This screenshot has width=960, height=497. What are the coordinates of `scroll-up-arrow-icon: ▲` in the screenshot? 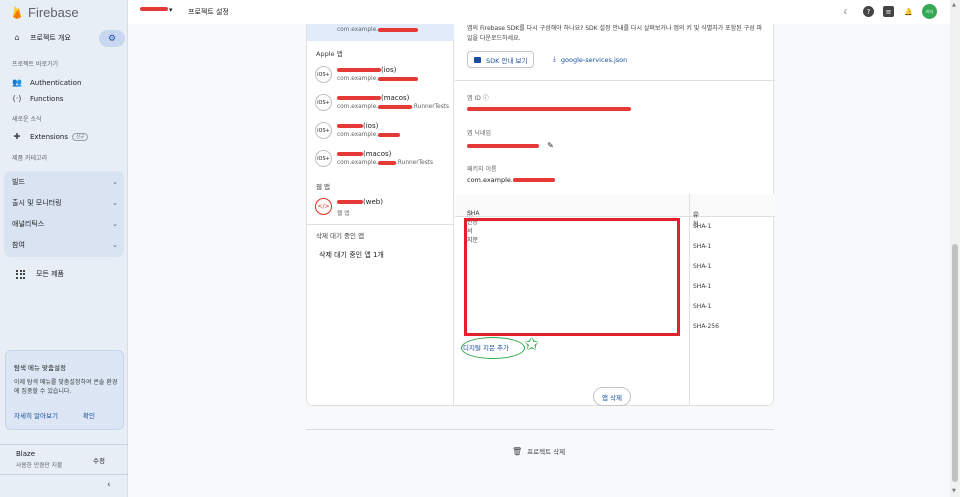 It's located at (954, 5).